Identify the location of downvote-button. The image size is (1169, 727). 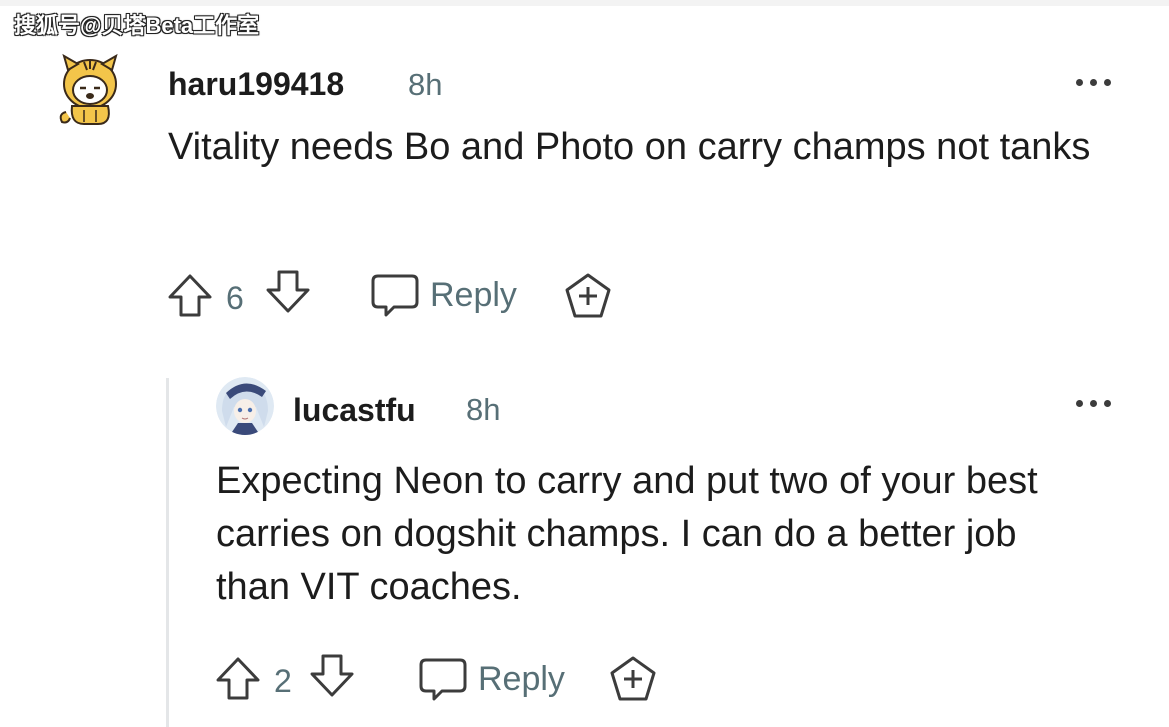
(332, 675).